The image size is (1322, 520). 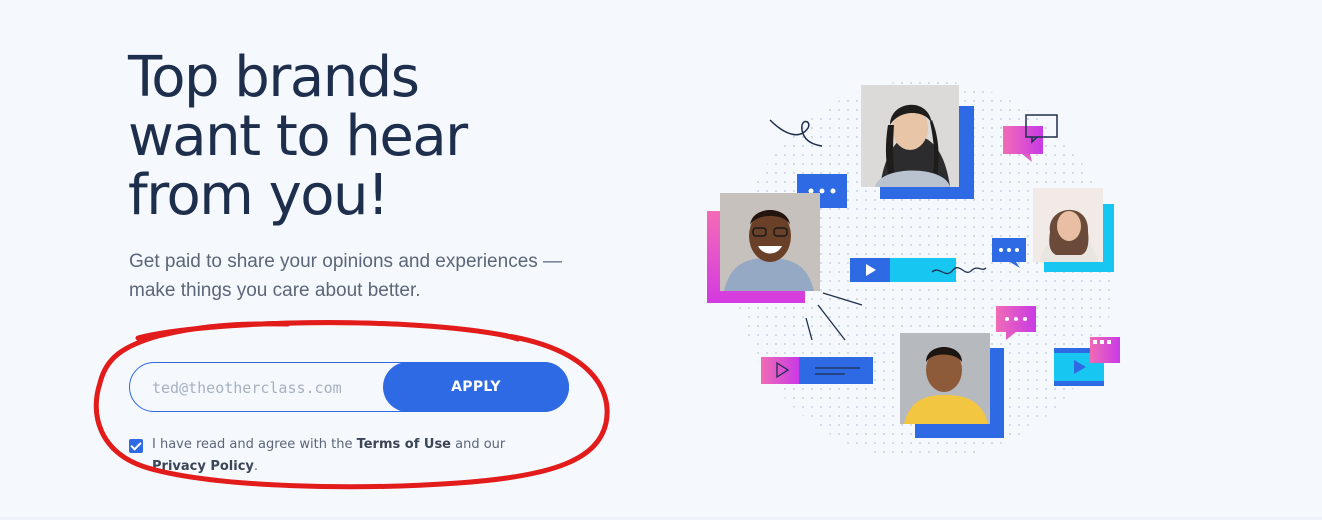 What do you see at coordinates (952, 385) in the screenshot?
I see `video-tile-man-bottom` at bounding box center [952, 385].